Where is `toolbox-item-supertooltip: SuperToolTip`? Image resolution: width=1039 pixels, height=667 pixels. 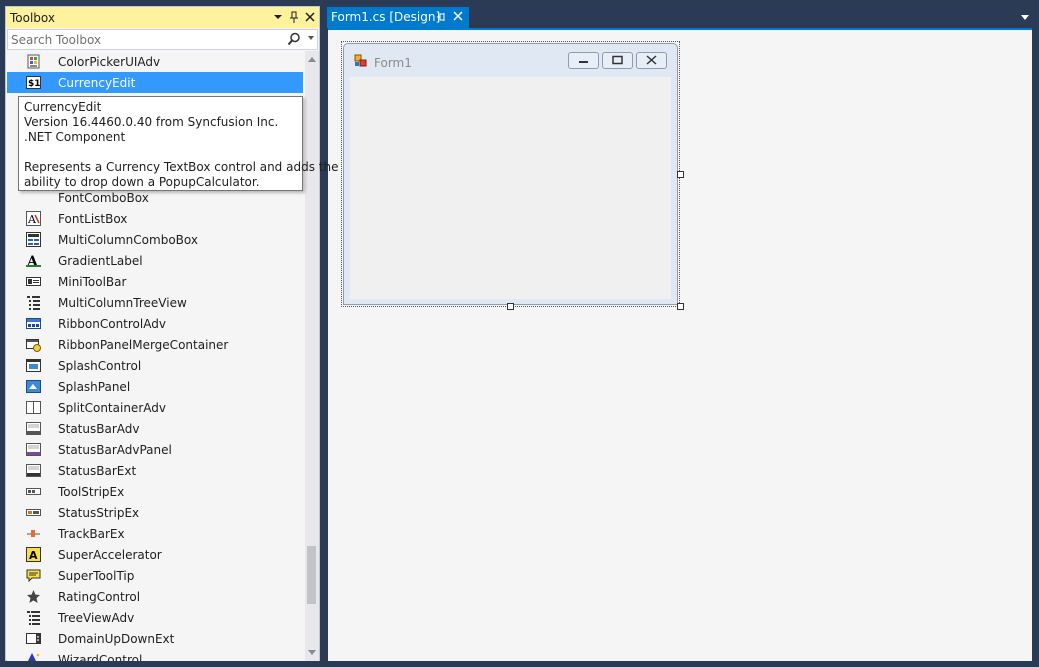 toolbox-item-supertooltip: SuperToolTip is located at coordinates (155, 575).